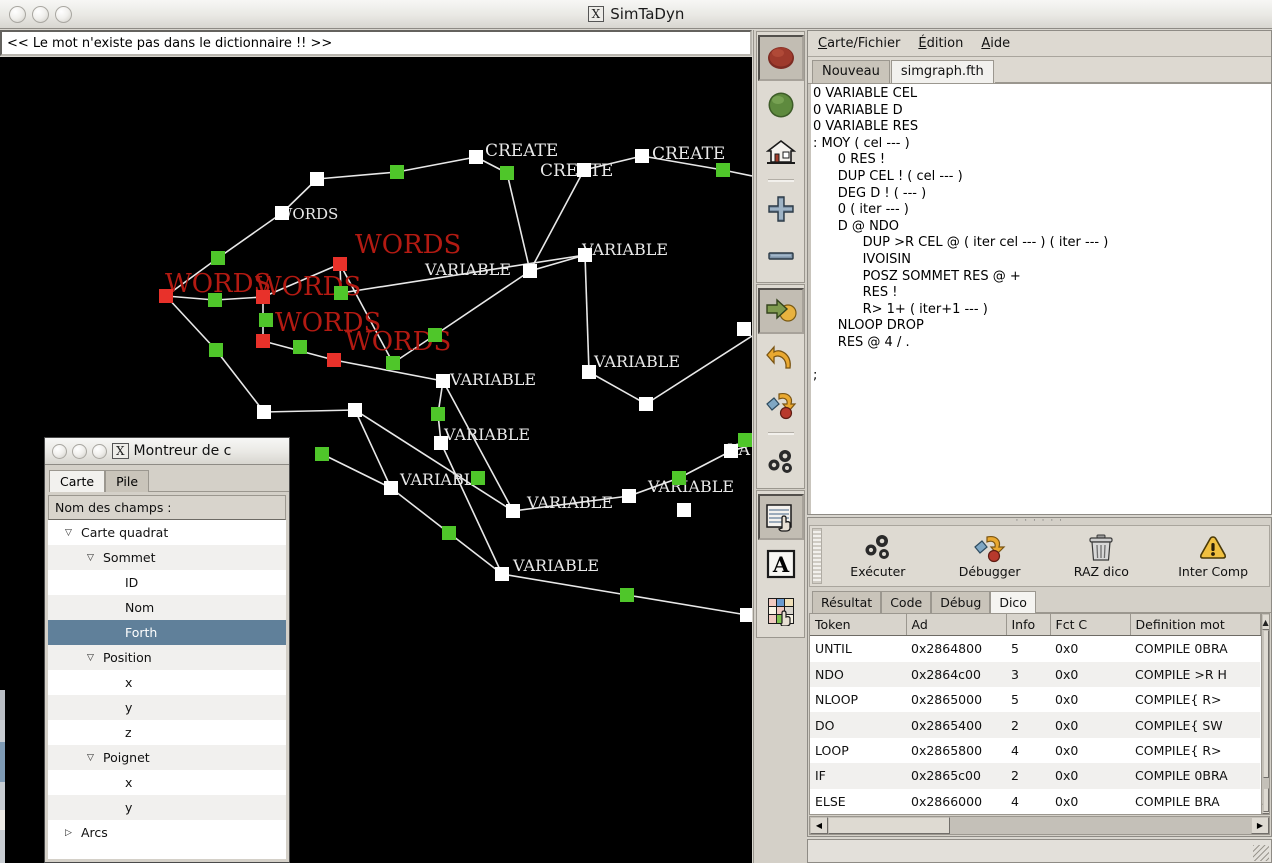 Image resolution: width=1272 pixels, height=863 pixels. I want to click on window-resize-grip, so click(1261, 853).